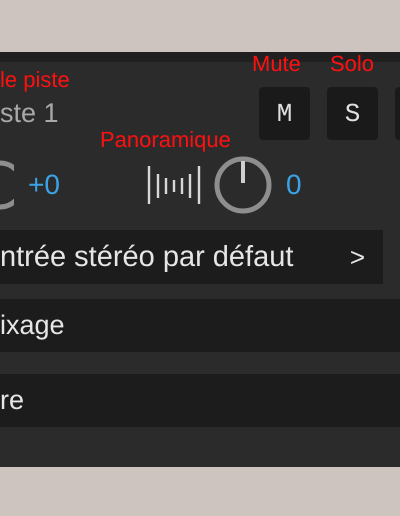 The width and height of the screenshot is (400, 516). I want to click on pan-value: 0, so click(294, 185).